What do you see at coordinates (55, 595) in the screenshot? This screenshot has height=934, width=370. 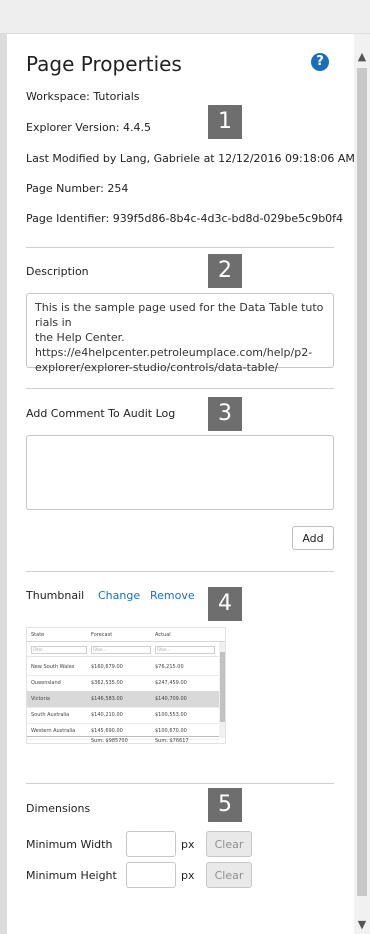 I see `thumbnail-label: Thumbnail` at bounding box center [55, 595].